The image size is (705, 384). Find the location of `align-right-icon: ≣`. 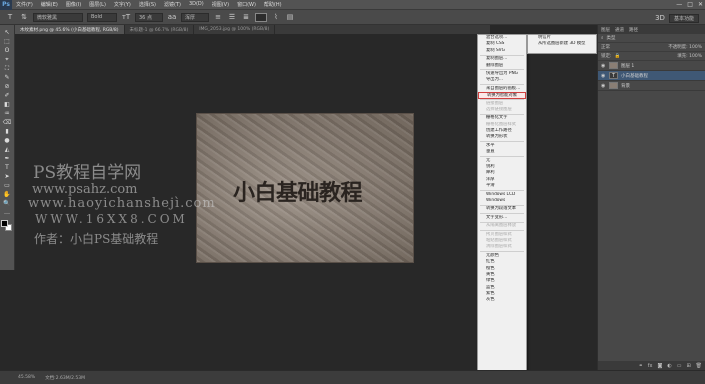

align-right-icon: ≣ is located at coordinates (246, 17).